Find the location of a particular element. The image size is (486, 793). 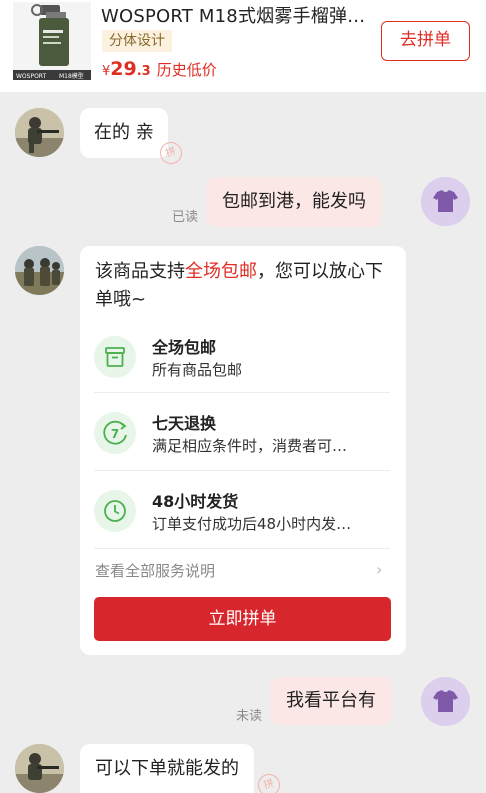

group-buy-now-button: 立即拼单 is located at coordinates (242, 619).